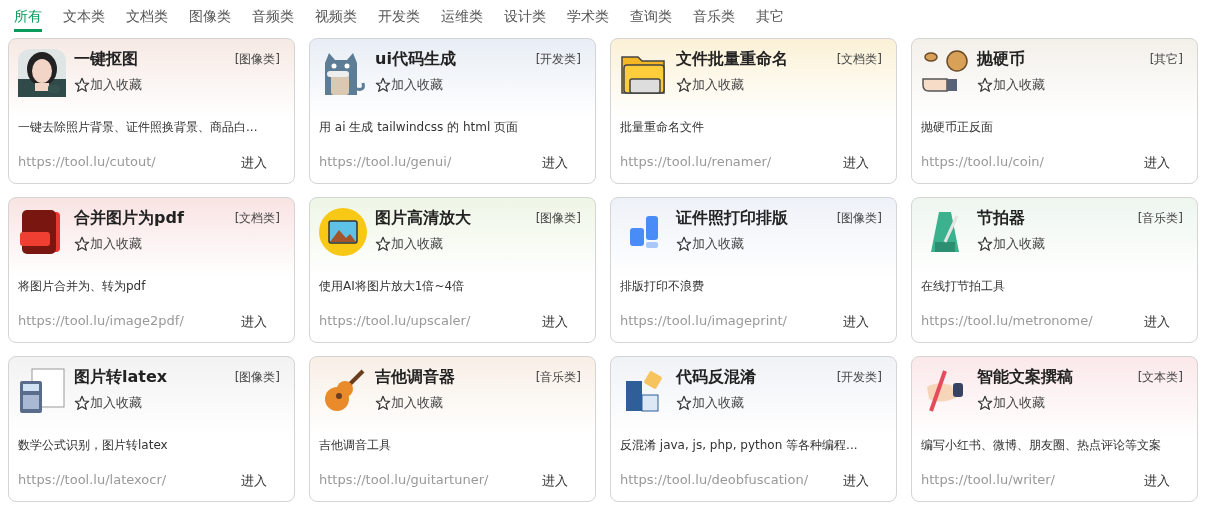 The height and width of the screenshot is (518, 1211). What do you see at coordinates (419, 127) in the screenshot?
I see `tool-description: 用 ai 生成 tailwindcss 的 html 页面` at bounding box center [419, 127].